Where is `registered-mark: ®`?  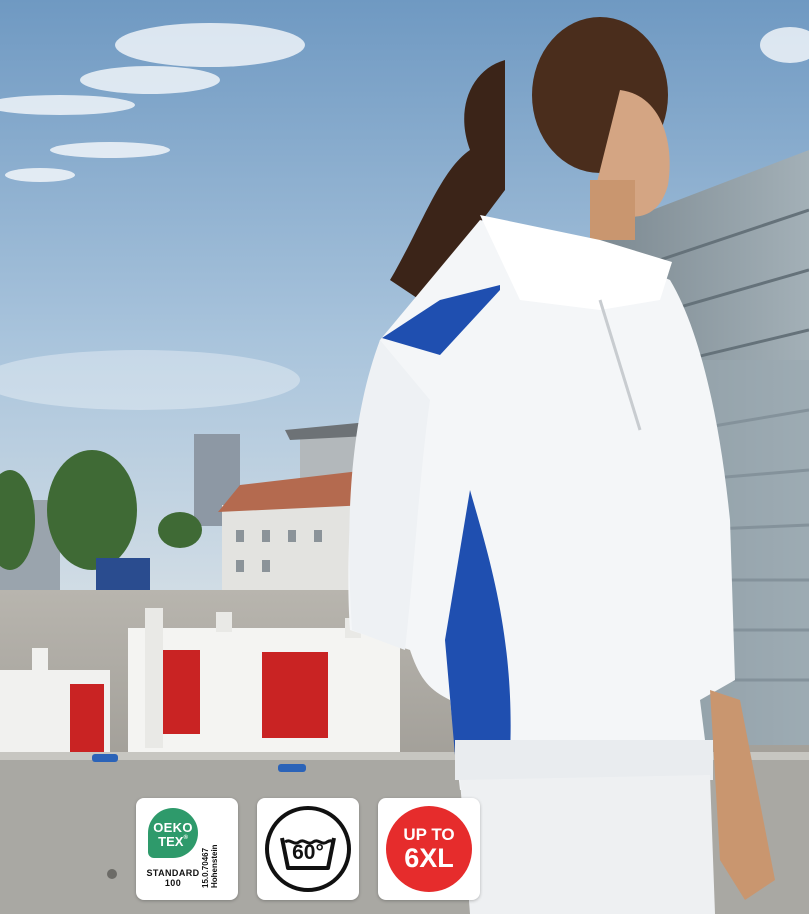 registered-mark: ® is located at coordinates (185, 838).